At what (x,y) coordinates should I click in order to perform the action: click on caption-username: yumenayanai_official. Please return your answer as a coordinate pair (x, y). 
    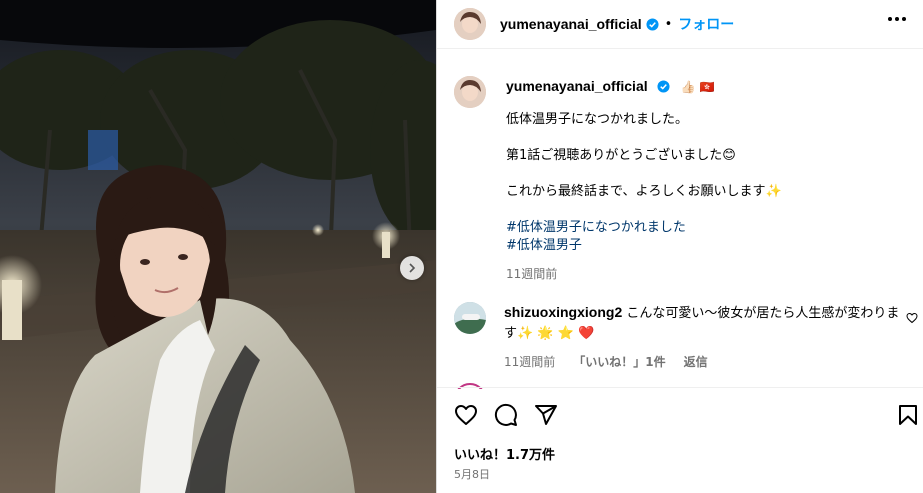
    Looking at the image, I should click on (577, 86).